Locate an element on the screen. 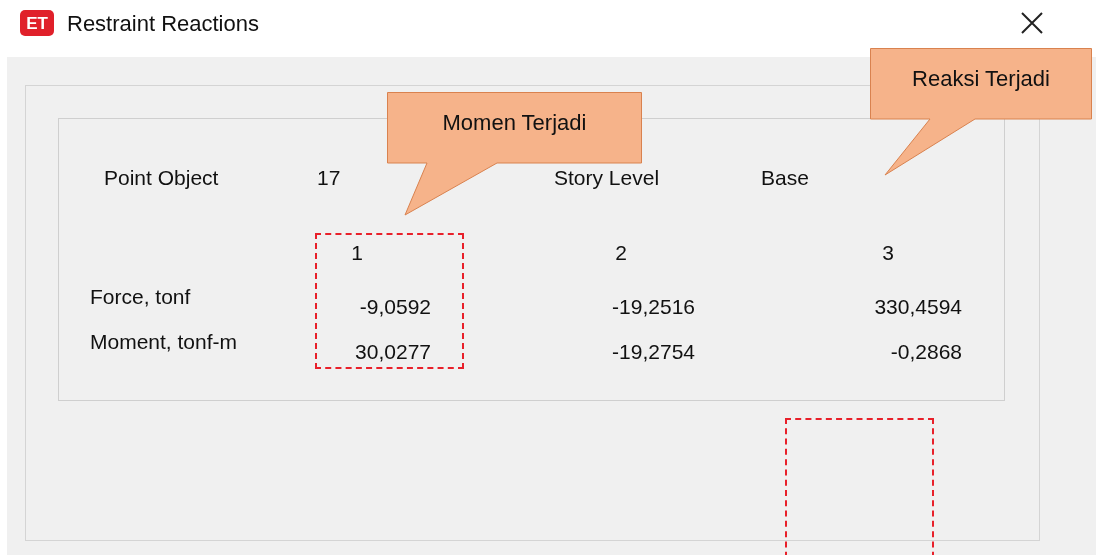 This screenshot has height=555, width=1103. row-label: Force, tonf is located at coordinates (141, 297).